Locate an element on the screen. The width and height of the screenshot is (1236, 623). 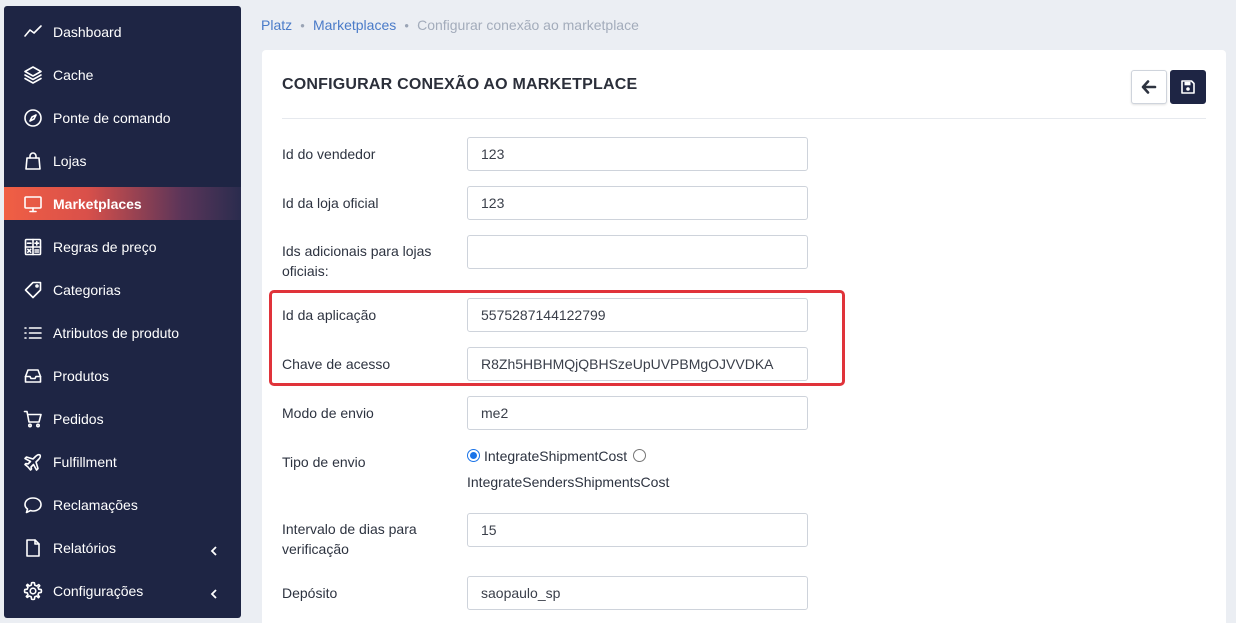
seller-id-input is located at coordinates (637, 154).